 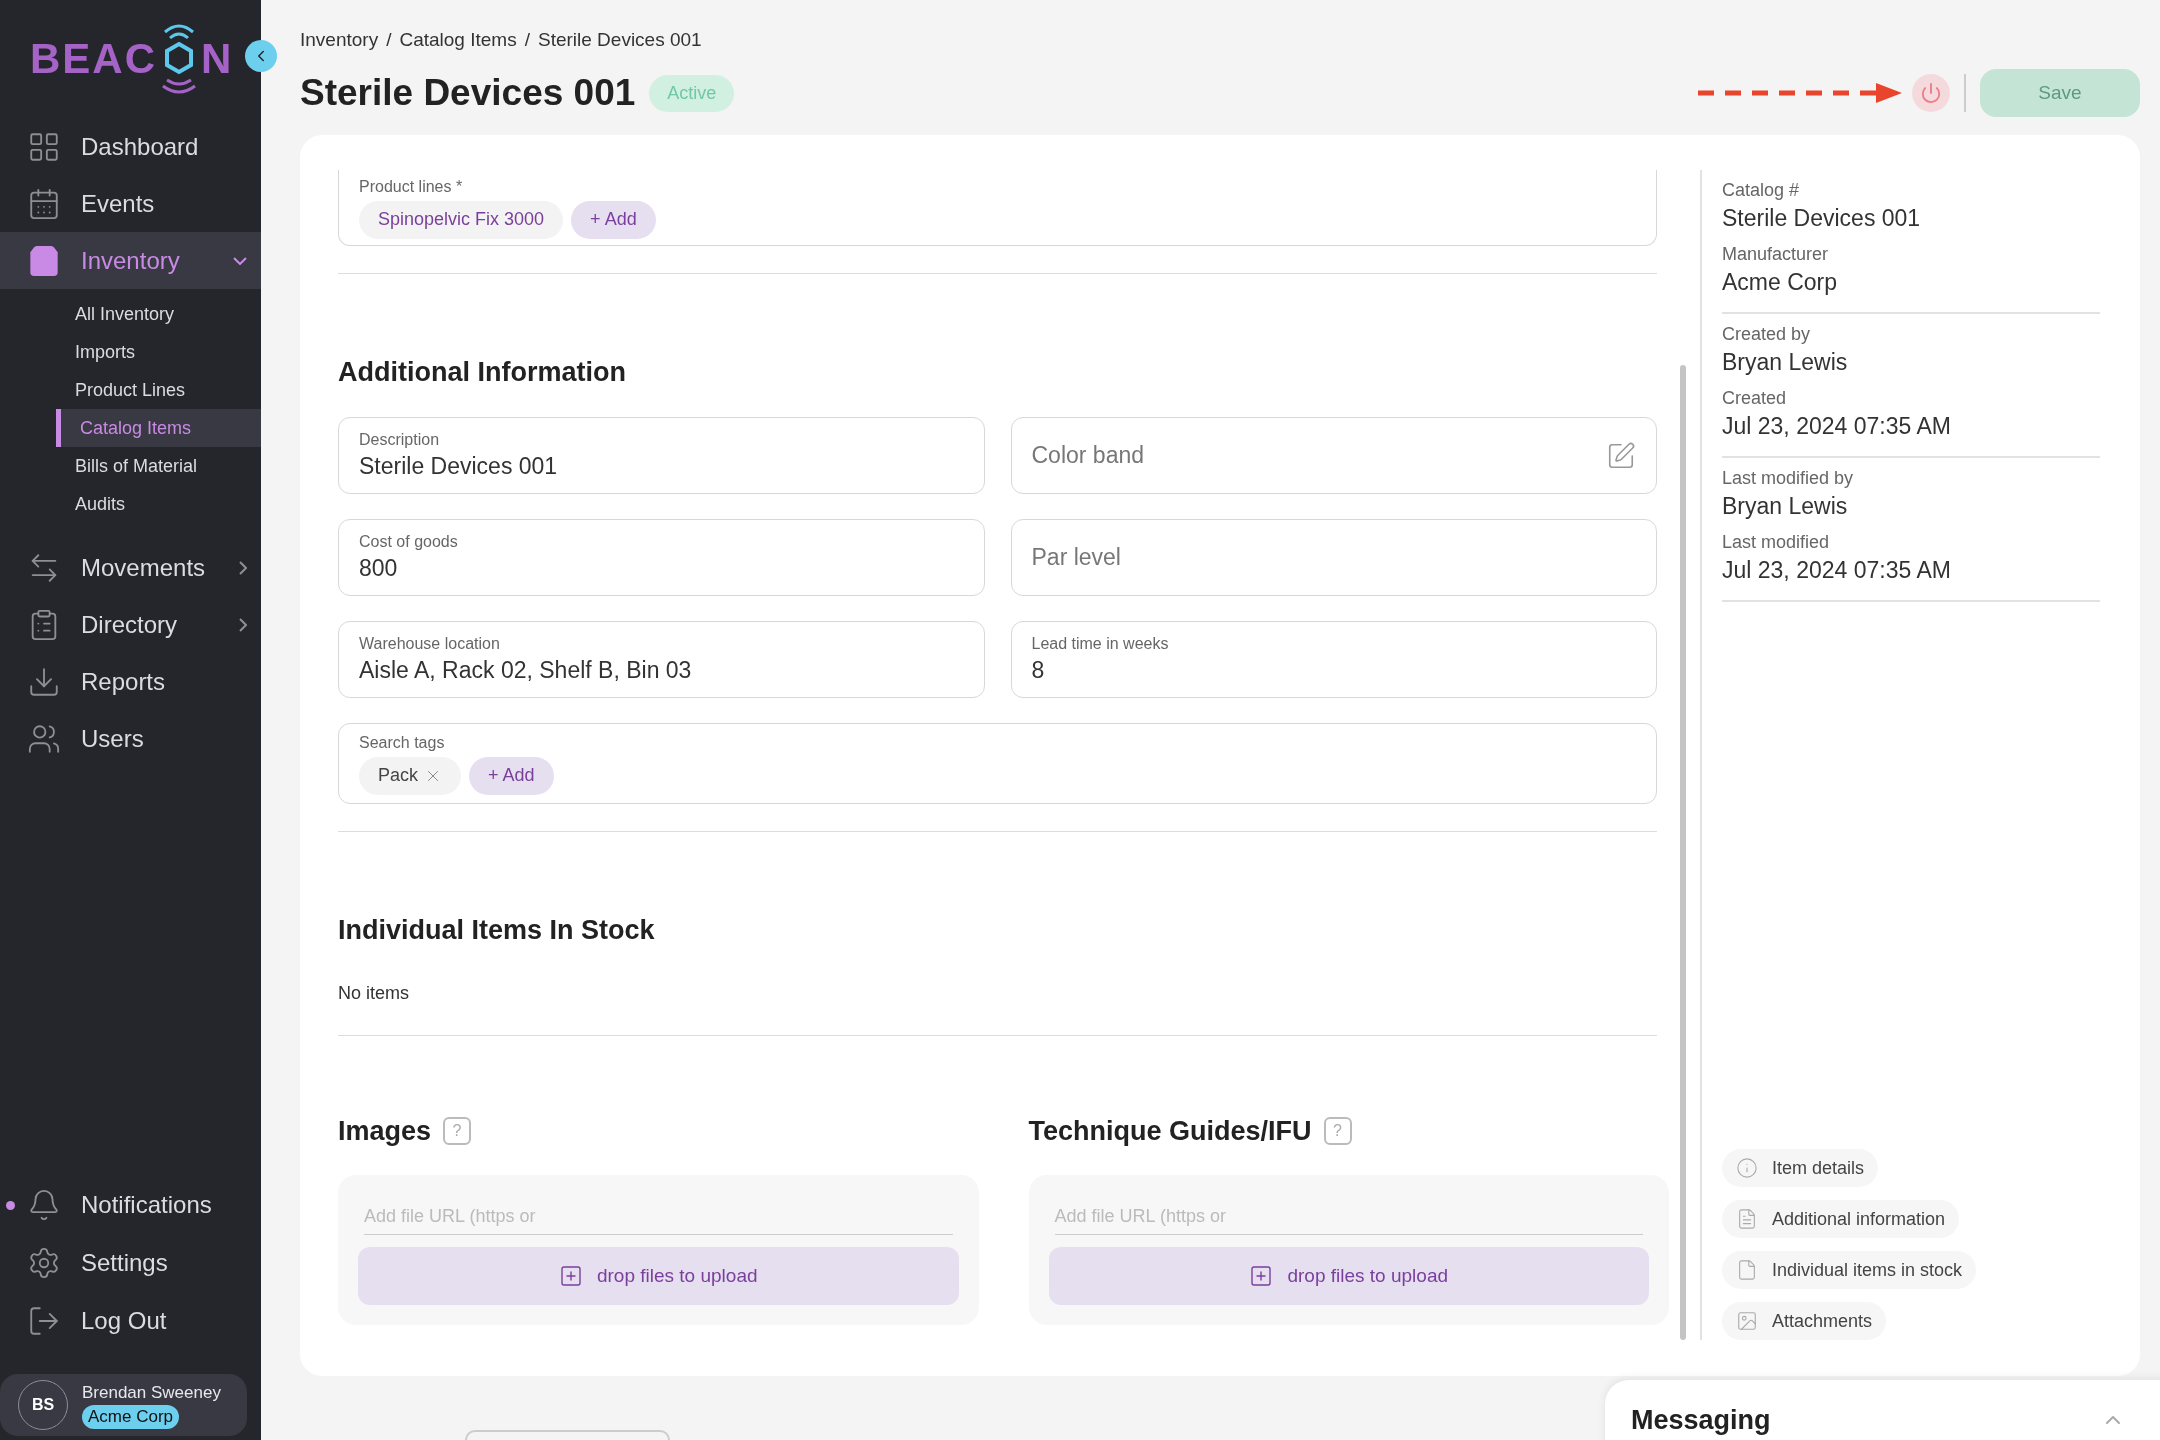 I want to click on nav-item: Users, so click(x=130, y=738).